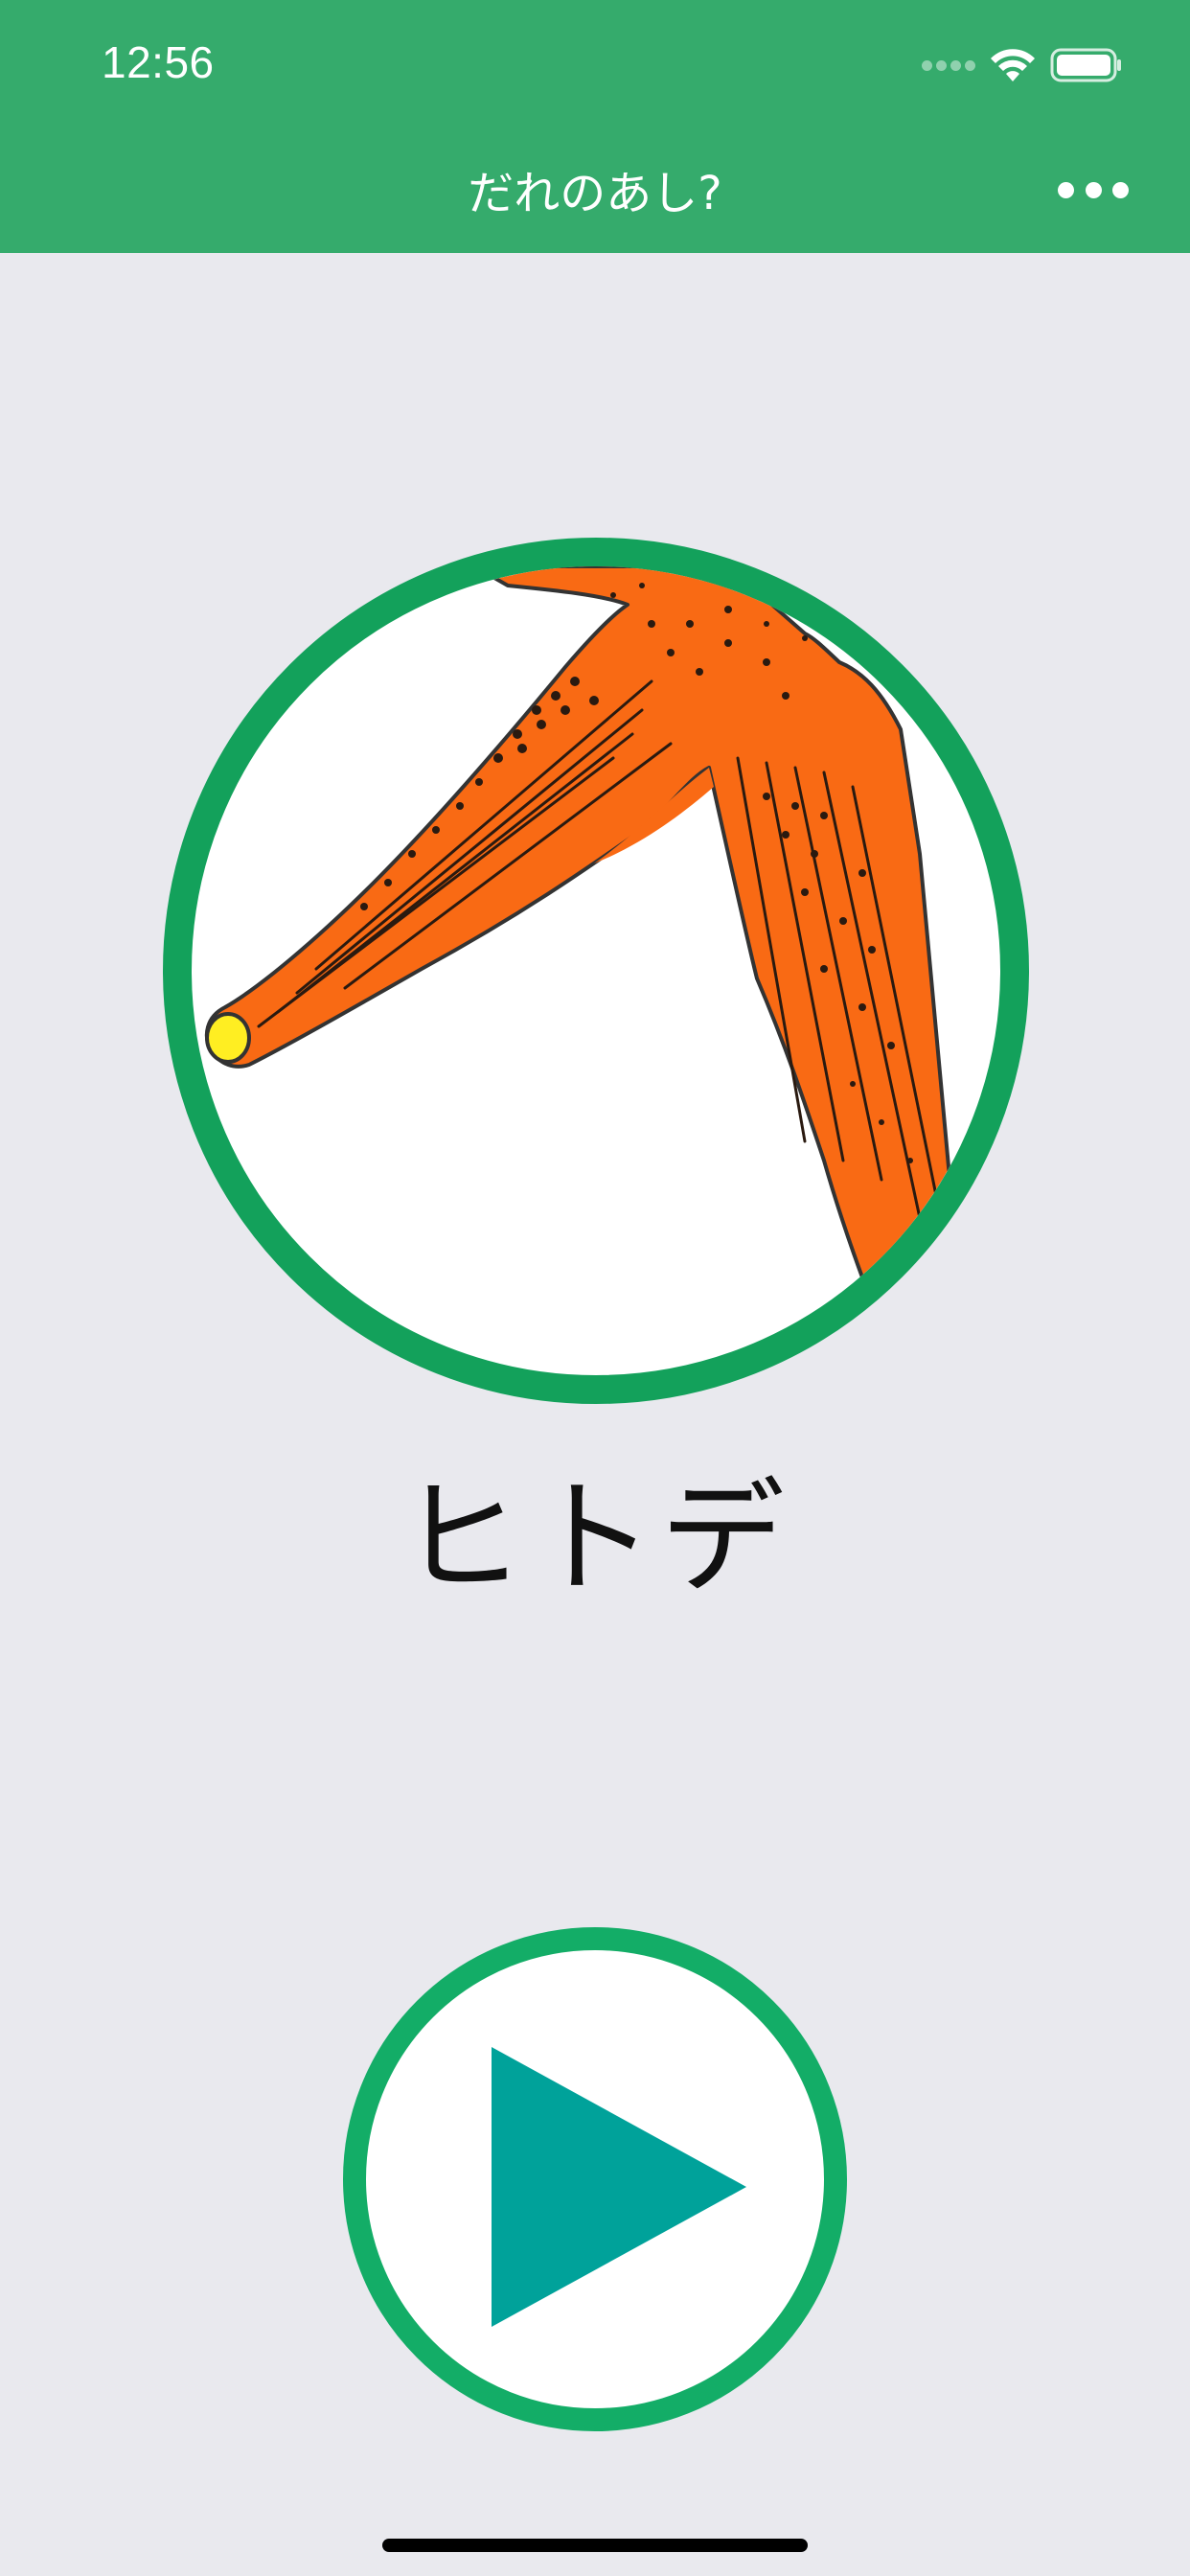 The width and height of the screenshot is (1190, 2576). Describe the element at coordinates (595, 193) in the screenshot. I see `nav-title: だれのあし?` at that location.